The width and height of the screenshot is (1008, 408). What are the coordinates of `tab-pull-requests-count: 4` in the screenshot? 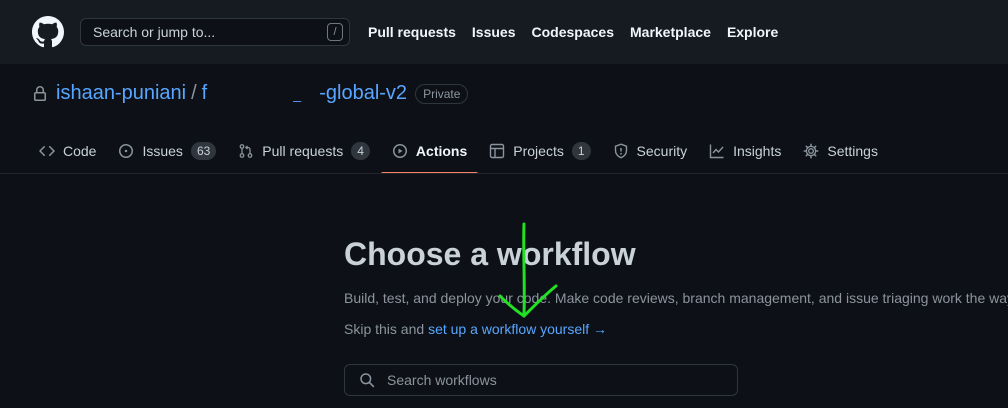 It's located at (360, 151).